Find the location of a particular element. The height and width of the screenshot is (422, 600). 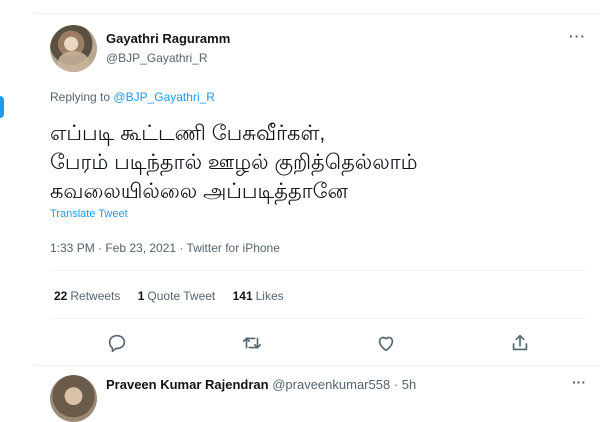

top-divider is located at coordinates (317, 13).